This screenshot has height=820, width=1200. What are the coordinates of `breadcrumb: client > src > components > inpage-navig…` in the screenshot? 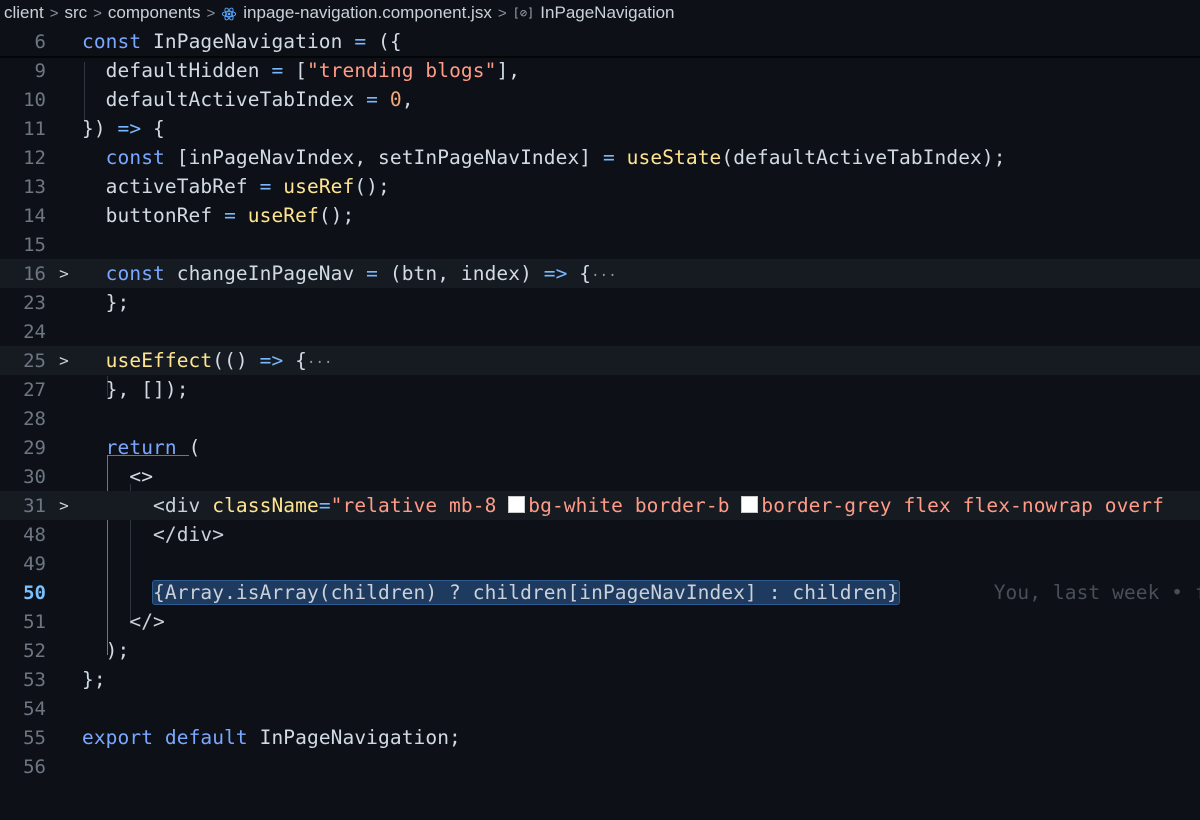 It's located at (600, 13).